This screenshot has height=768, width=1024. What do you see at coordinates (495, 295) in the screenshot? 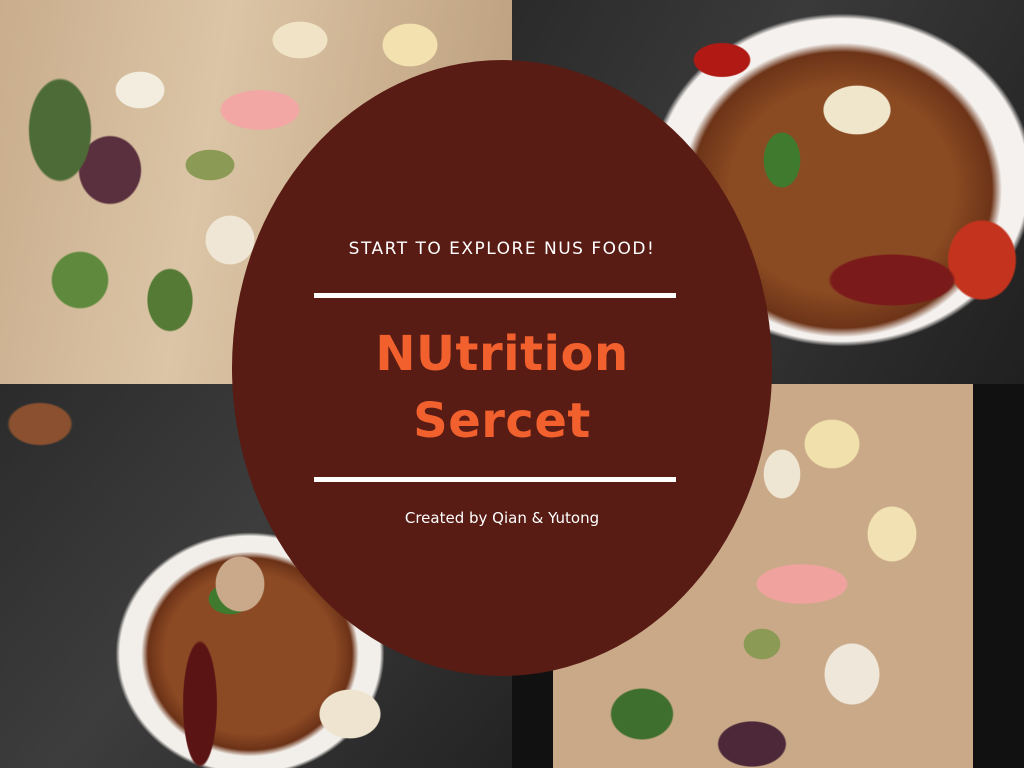
I see `divider-top` at bounding box center [495, 295].